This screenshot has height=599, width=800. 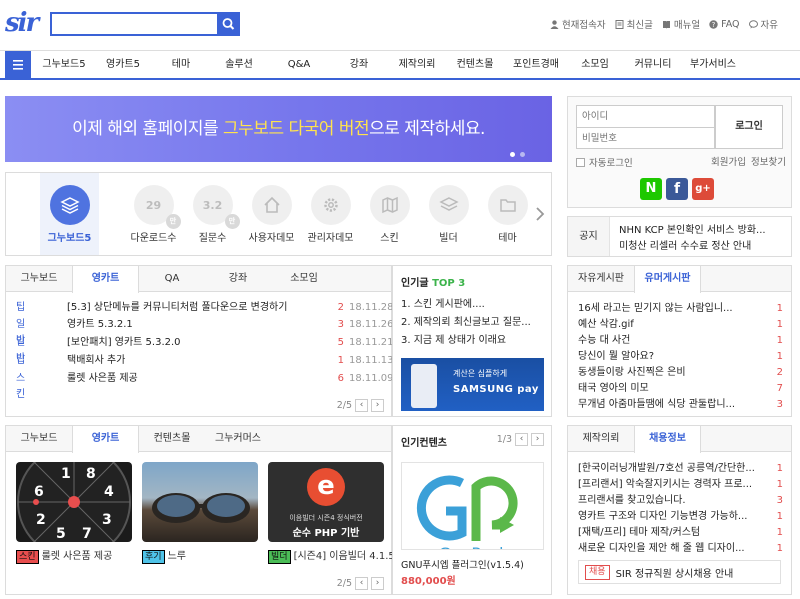 I want to click on gallery-caption: 후기 느루, so click(x=164, y=555).